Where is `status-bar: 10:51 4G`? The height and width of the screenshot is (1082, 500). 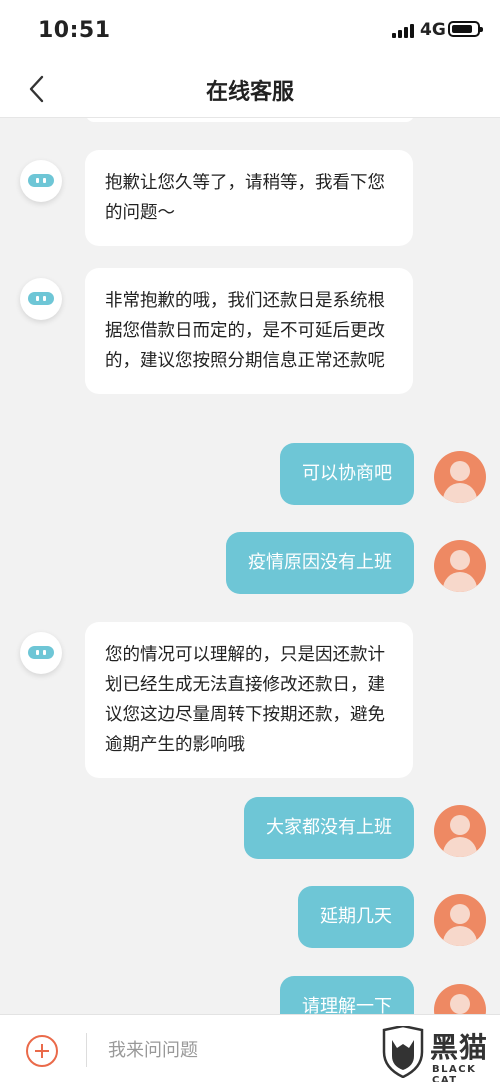
status-bar: 10:51 4G is located at coordinates (250, 30).